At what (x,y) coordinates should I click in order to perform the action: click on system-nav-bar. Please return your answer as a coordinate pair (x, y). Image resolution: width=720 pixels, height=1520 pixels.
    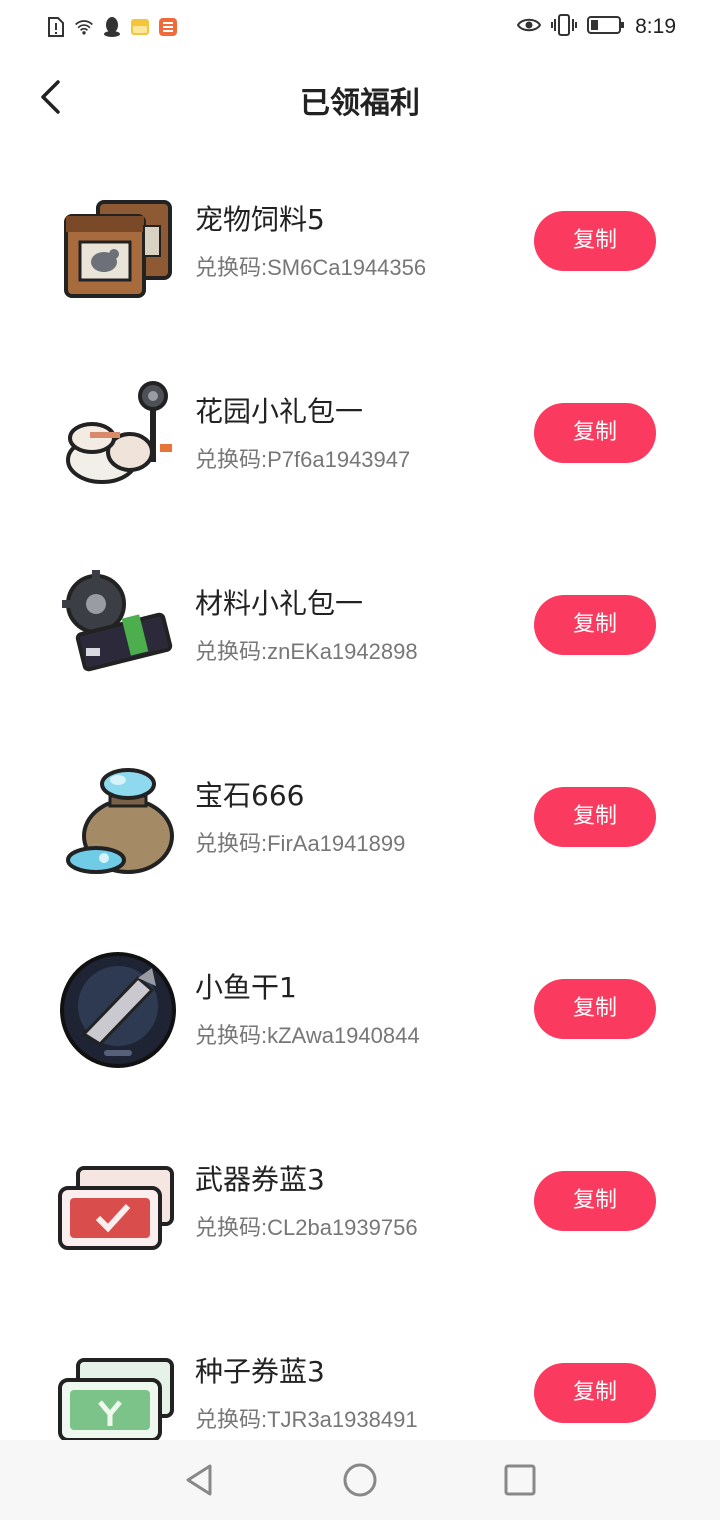
    Looking at the image, I should click on (360, 1480).